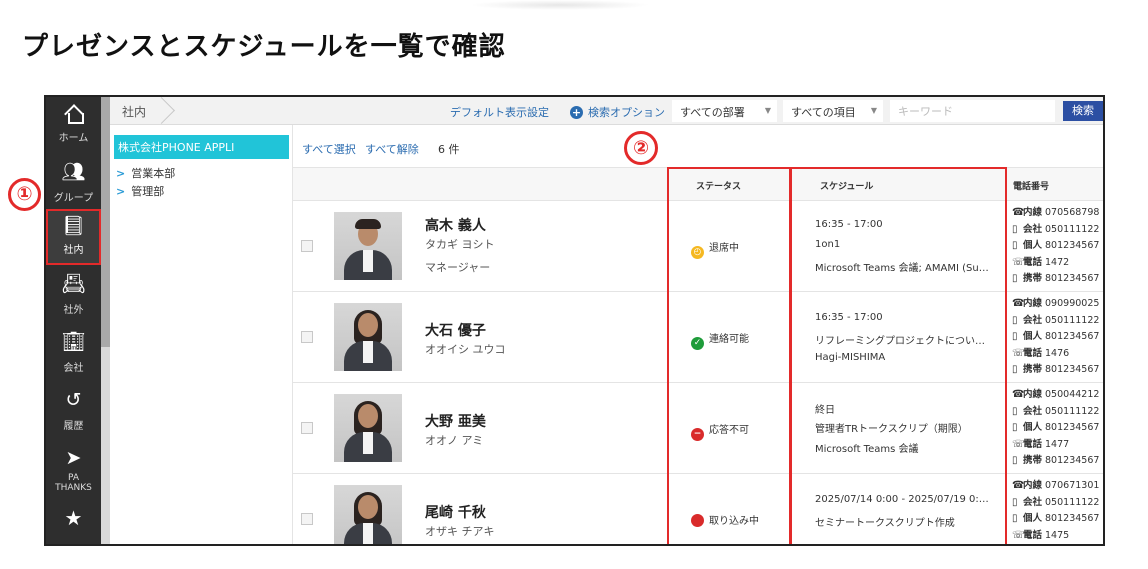  Describe the element at coordinates (392, 149) in the screenshot. I see `deselect-all-link: すべて解除` at that location.